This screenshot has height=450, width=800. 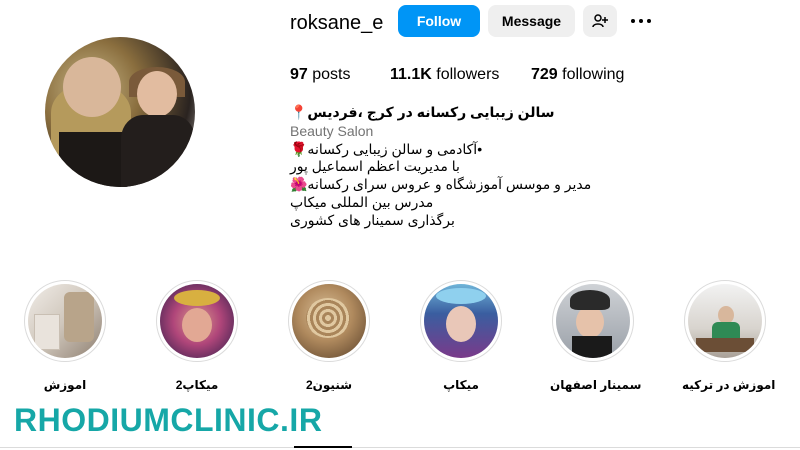 I want to click on highlight-item: میکاپ, so click(x=461, y=336).